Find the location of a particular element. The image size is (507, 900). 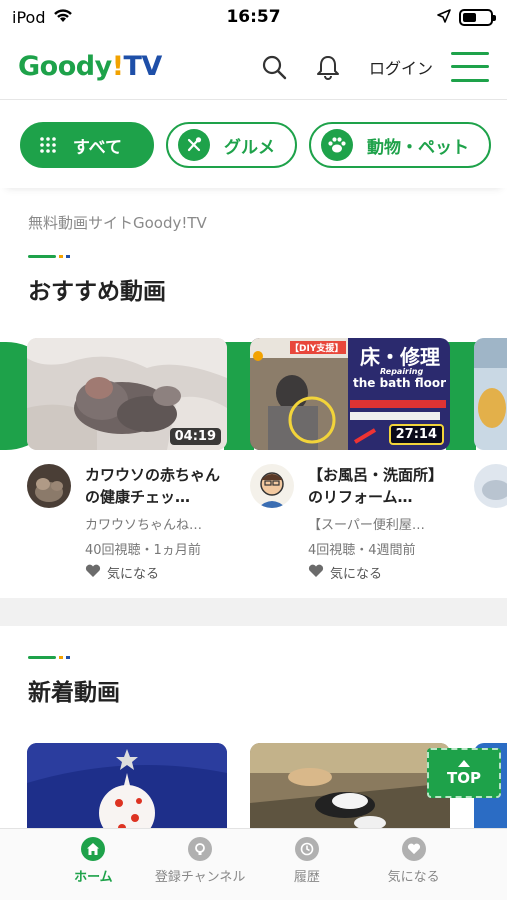

hamburger-menu-icon is located at coordinates (470, 66).